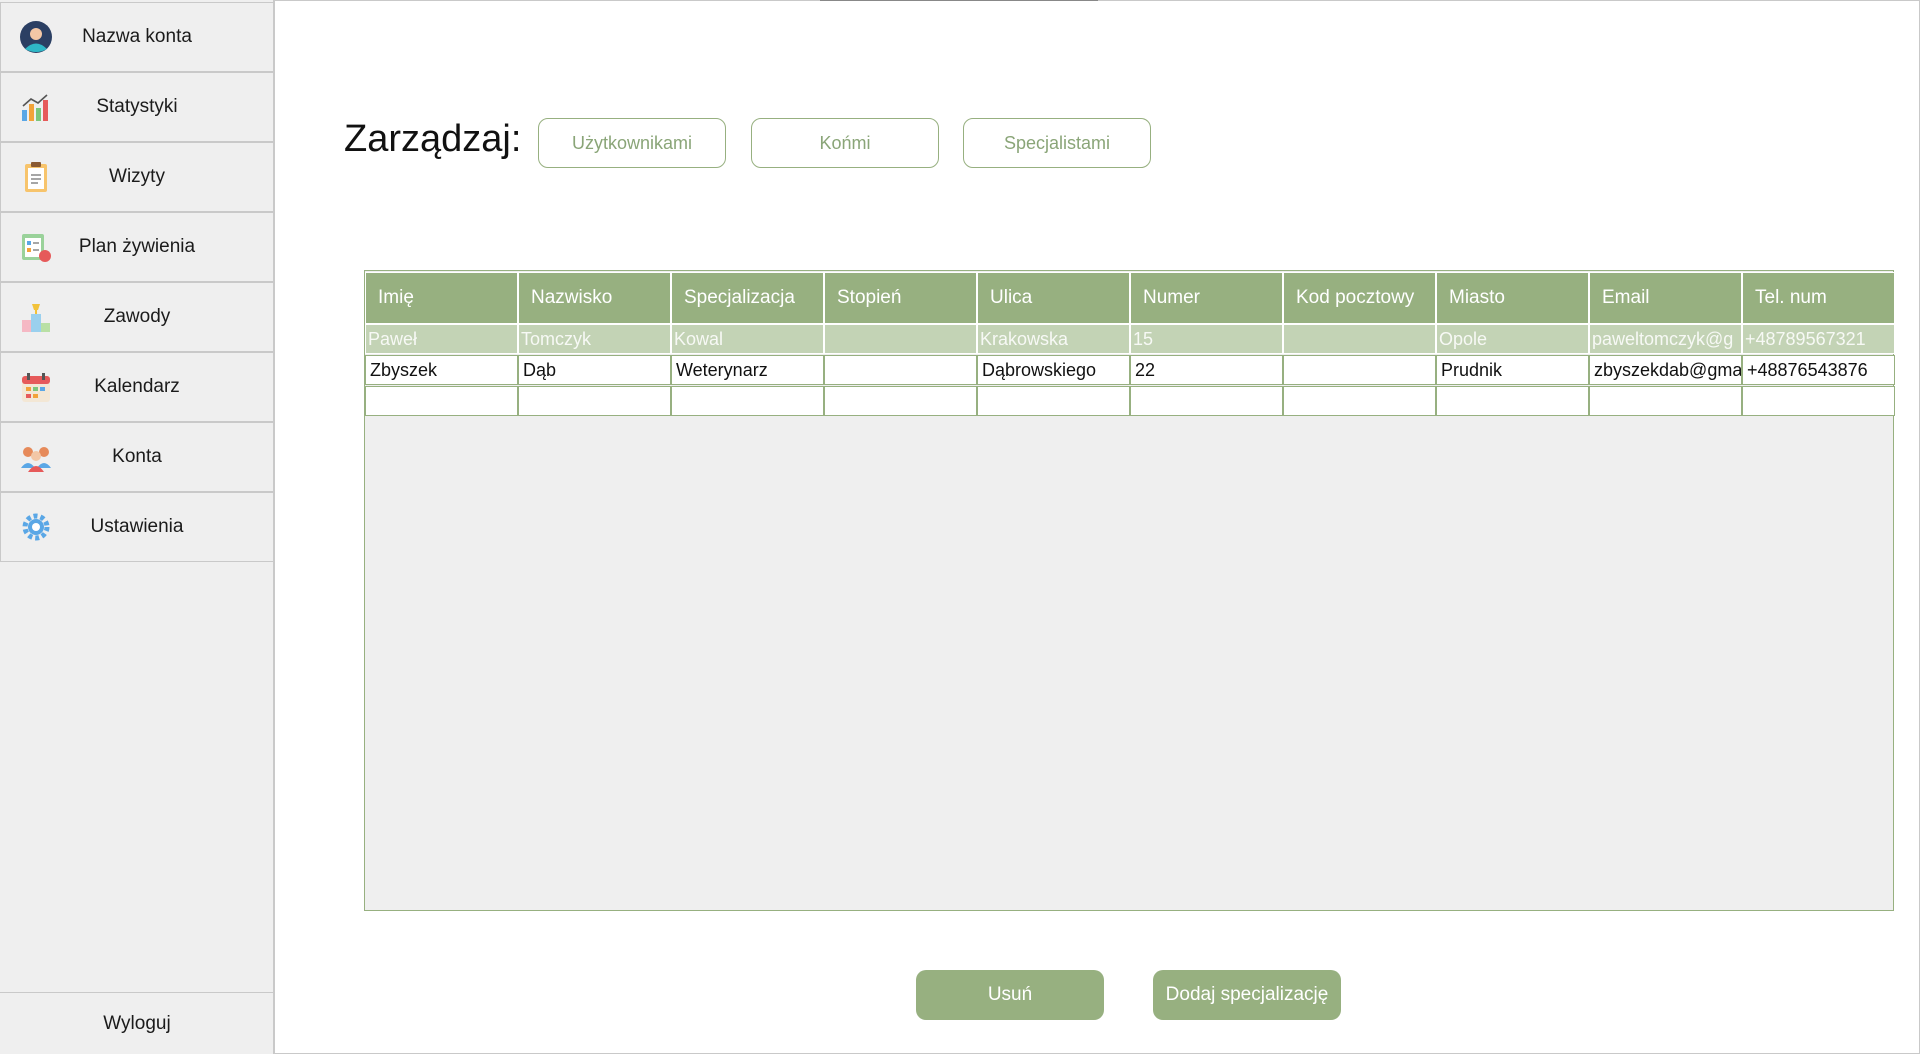 This screenshot has height=1054, width=1920. Describe the element at coordinates (1053, 298) in the screenshot. I see `column-header: Ulica` at that location.